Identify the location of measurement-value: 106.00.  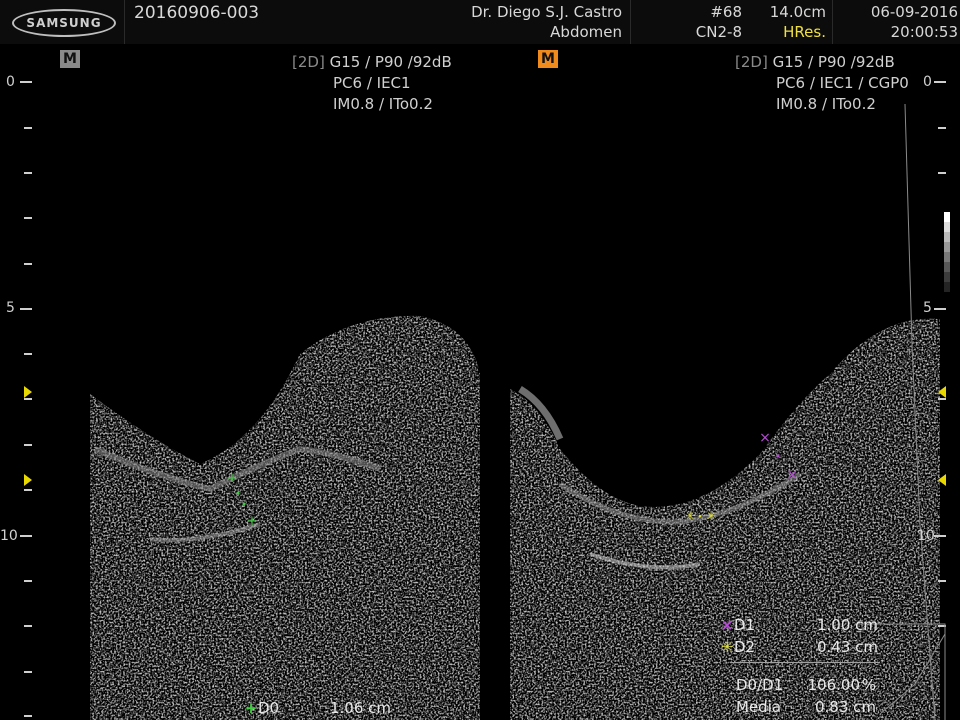
(834, 685).